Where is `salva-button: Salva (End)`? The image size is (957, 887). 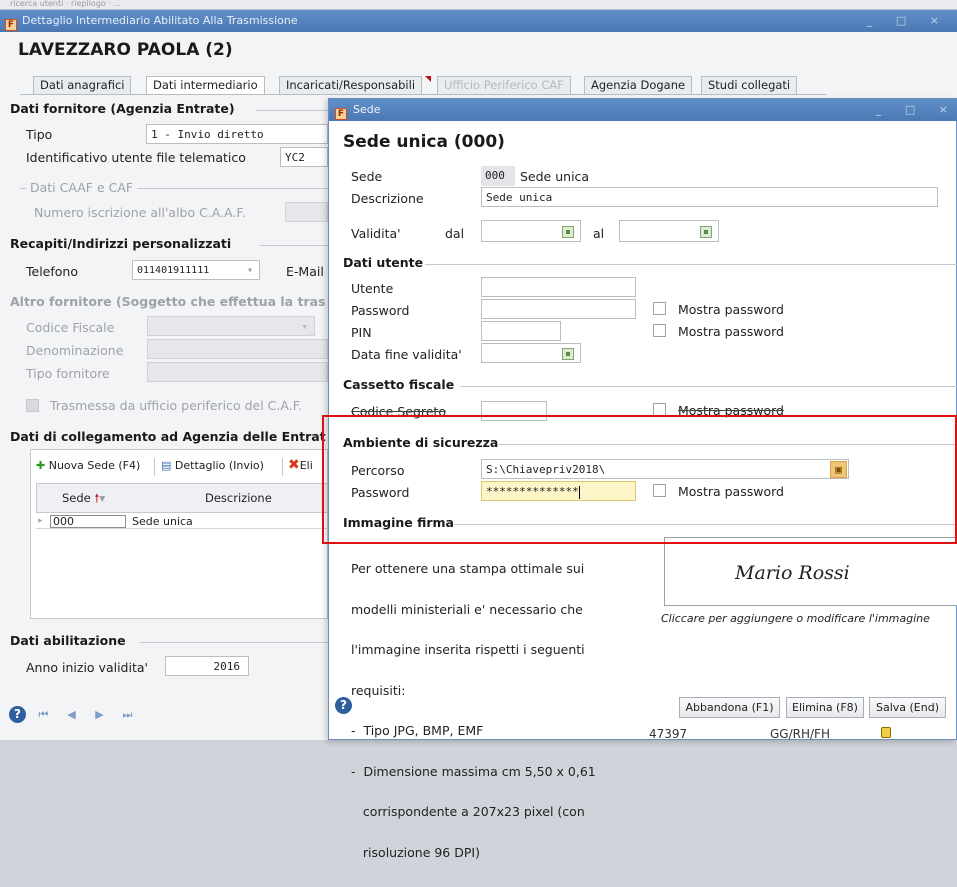
salva-button: Salva (End) is located at coordinates (907, 707).